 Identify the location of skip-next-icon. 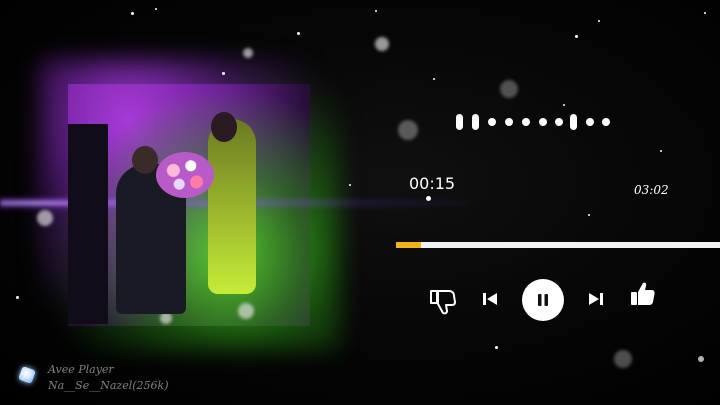
(596, 299).